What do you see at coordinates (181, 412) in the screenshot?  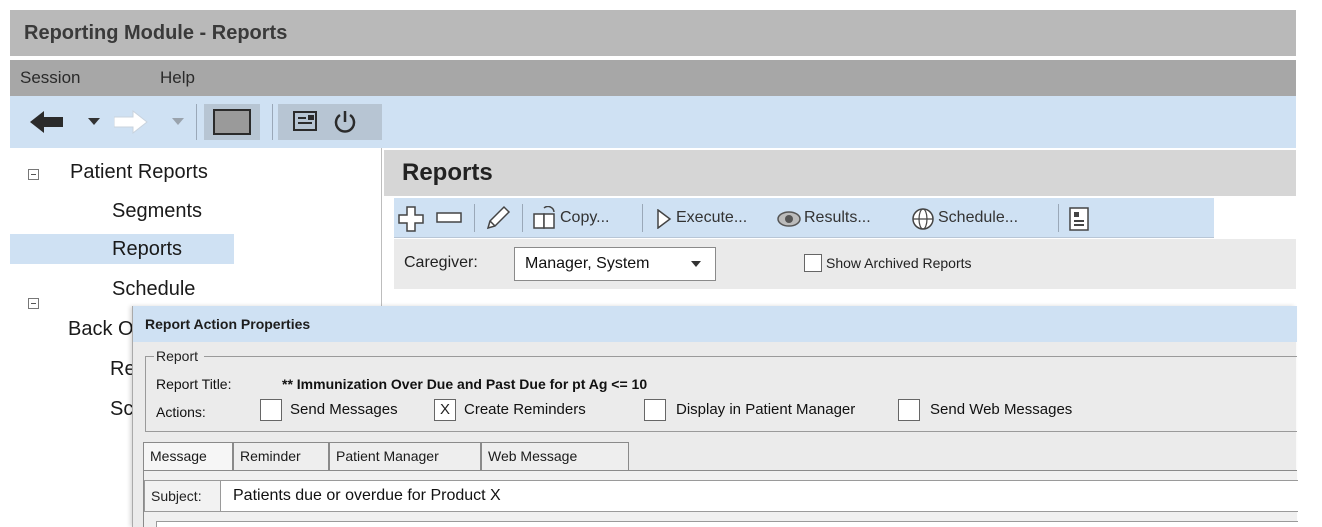 I see `actions-label: Actions:` at bounding box center [181, 412].